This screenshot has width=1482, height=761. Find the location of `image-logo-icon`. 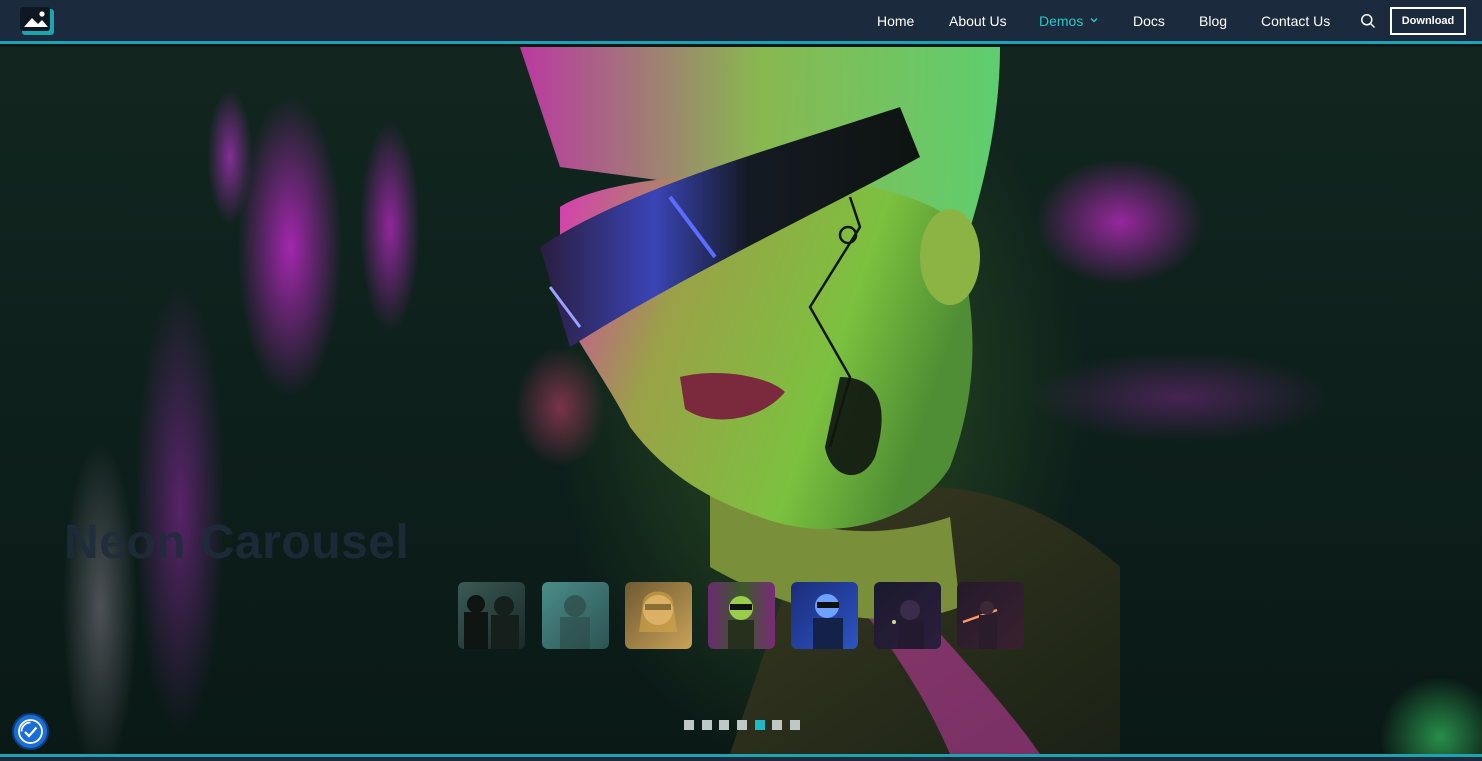

image-logo-icon is located at coordinates (38, 22).